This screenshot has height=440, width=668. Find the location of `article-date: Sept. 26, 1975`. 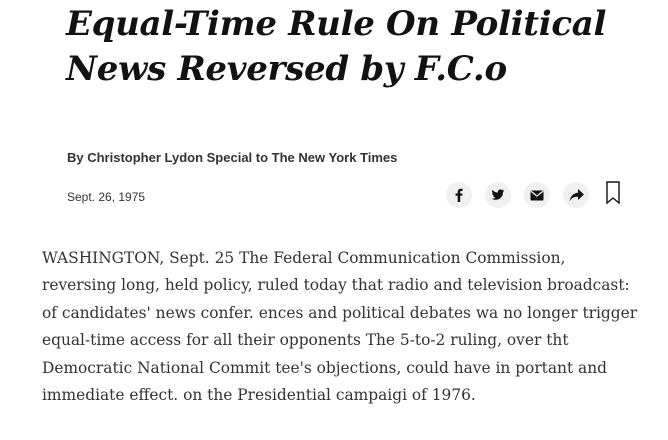

article-date: Sept. 26, 1975 is located at coordinates (106, 197).